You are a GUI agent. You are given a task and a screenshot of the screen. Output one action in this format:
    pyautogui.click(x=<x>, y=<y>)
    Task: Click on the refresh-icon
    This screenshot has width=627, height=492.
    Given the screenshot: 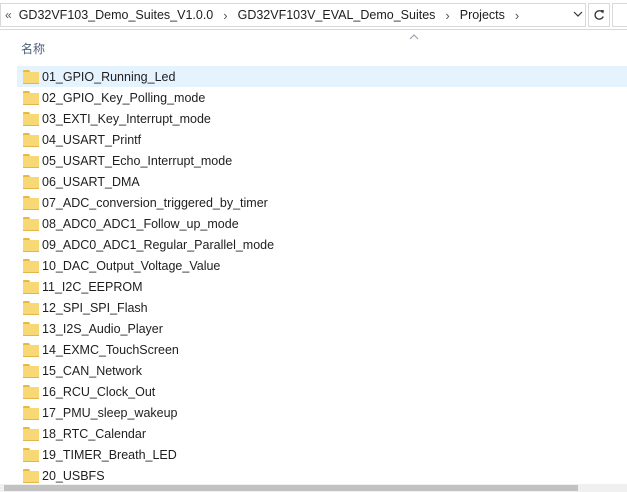 What is the action you would take?
    pyautogui.click(x=599, y=15)
    